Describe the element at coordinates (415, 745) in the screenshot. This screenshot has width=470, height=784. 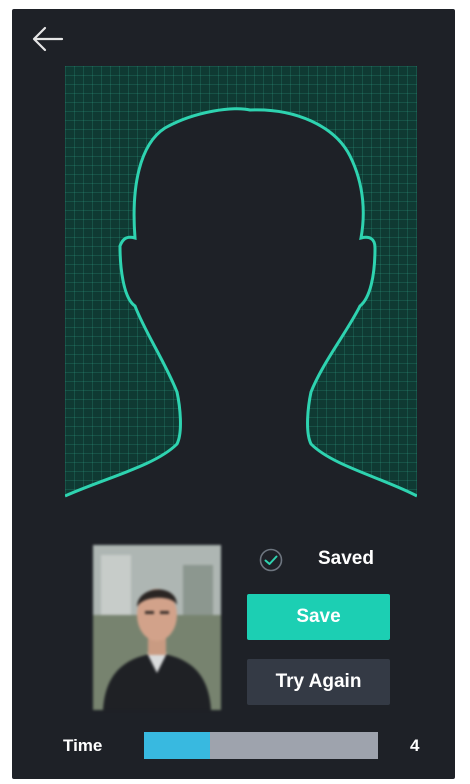
I see `time-value: 4` at that location.